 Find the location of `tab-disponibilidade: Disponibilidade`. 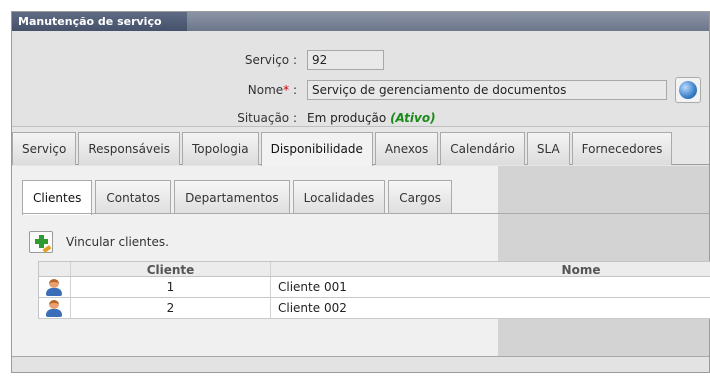

tab-disponibilidade: Disponibilidade is located at coordinates (316, 149).